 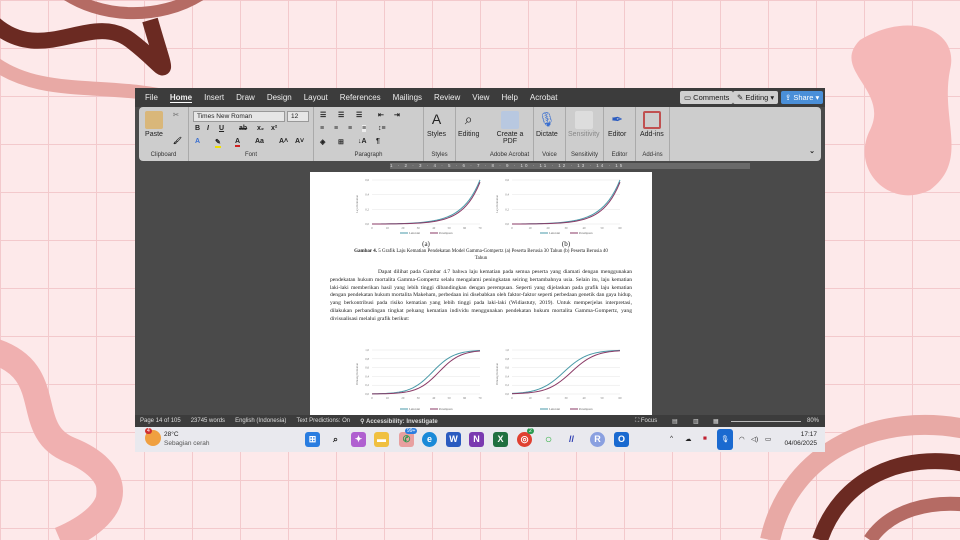 What do you see at coordinates (571, 439) in the screenshot?
I see `app-slash-icon: //` at bounding box center [571, 439].